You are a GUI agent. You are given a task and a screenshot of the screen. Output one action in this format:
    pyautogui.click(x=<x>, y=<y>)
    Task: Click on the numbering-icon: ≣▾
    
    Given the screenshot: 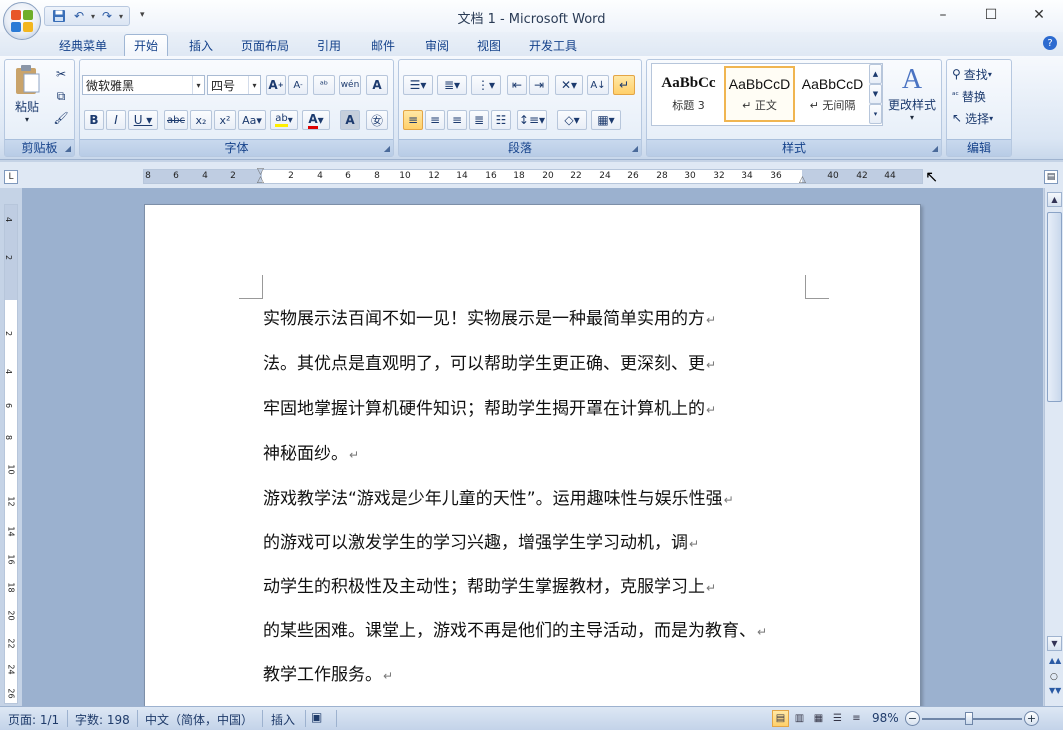 What is the action you would take?
    pyautogui.click(x=452, y=85)
    